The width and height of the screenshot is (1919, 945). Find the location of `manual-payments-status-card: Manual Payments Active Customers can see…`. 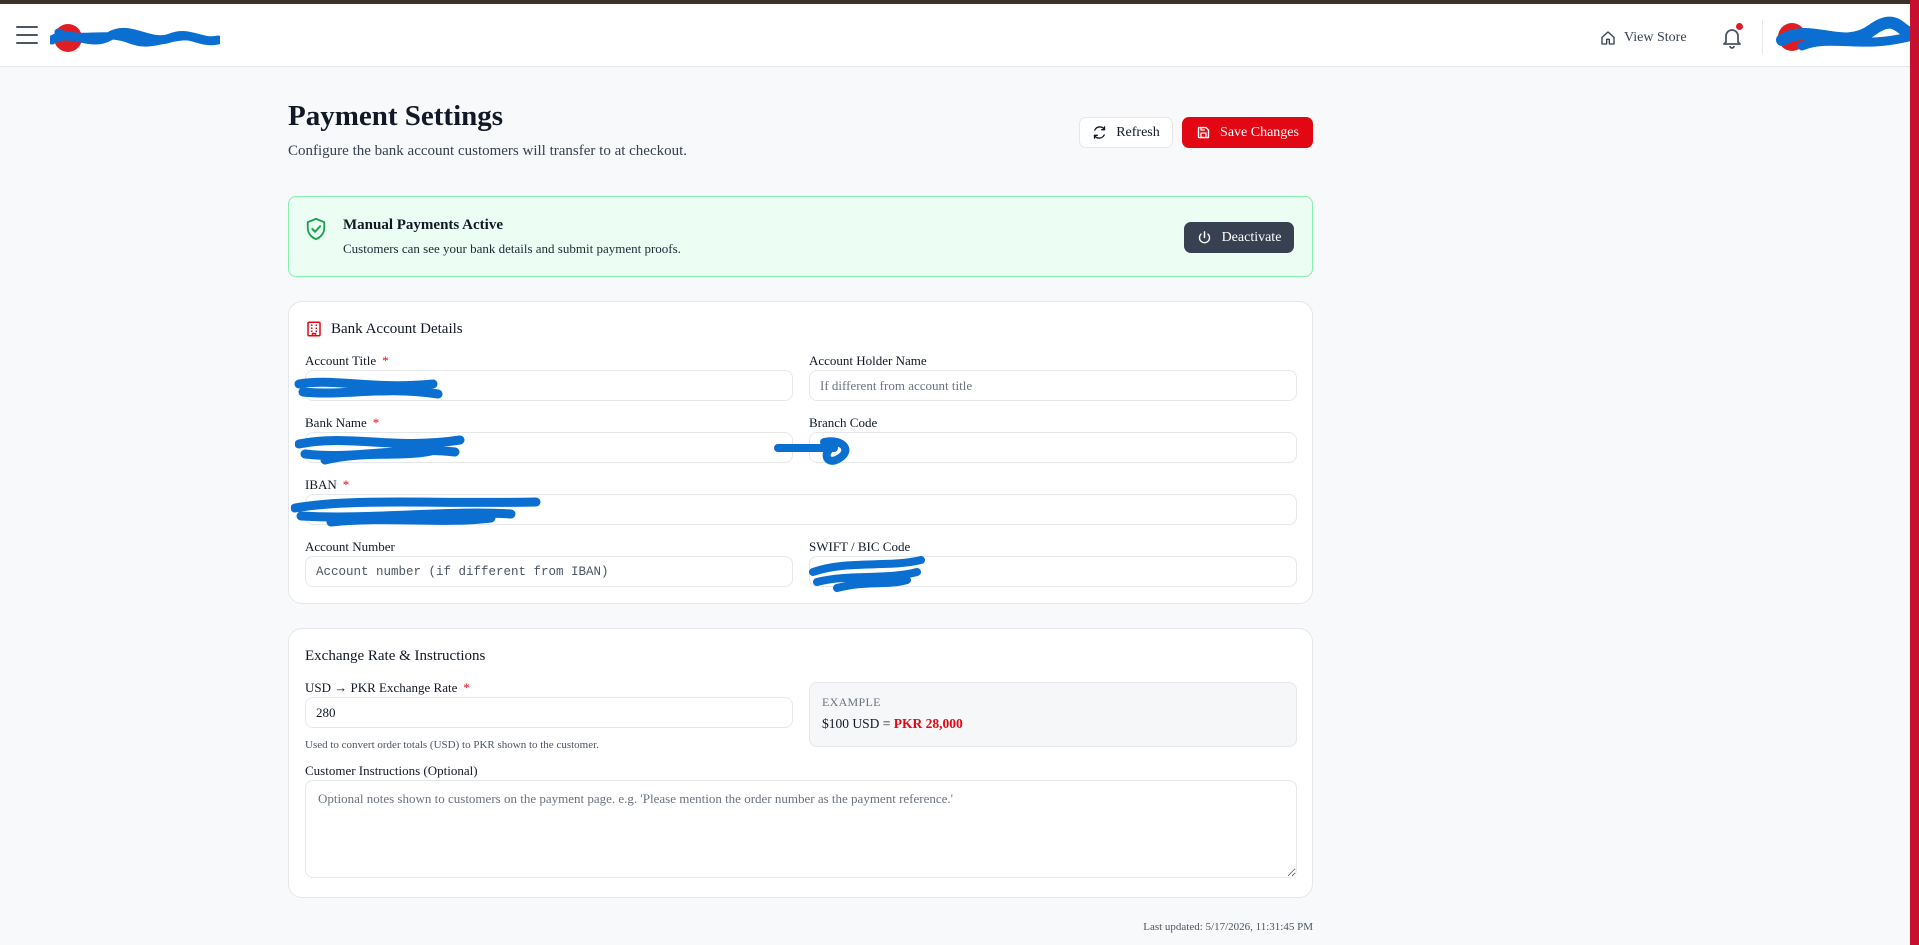

manual-payments-status-card: Manual Payments Active Customers can see… is located at coordinates (800, 236).